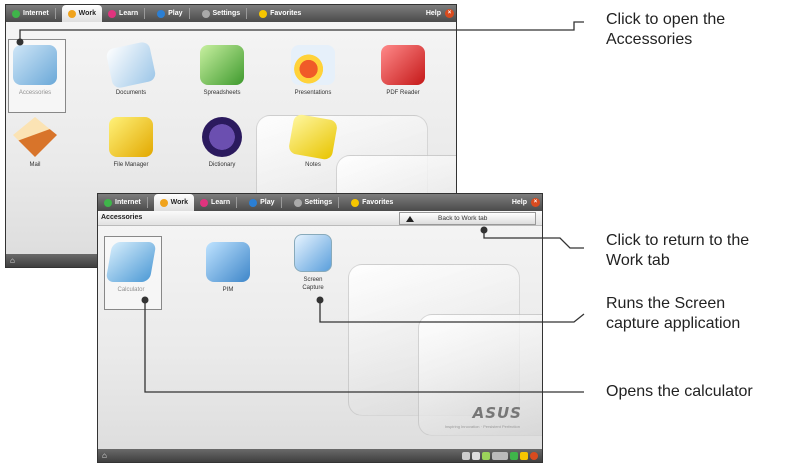 This screenshot has width=786, height=464. What do you see at coordinates (524, 456) in the screenshot?
I see `yellow-status-icon` at bounding box center [524, 456].